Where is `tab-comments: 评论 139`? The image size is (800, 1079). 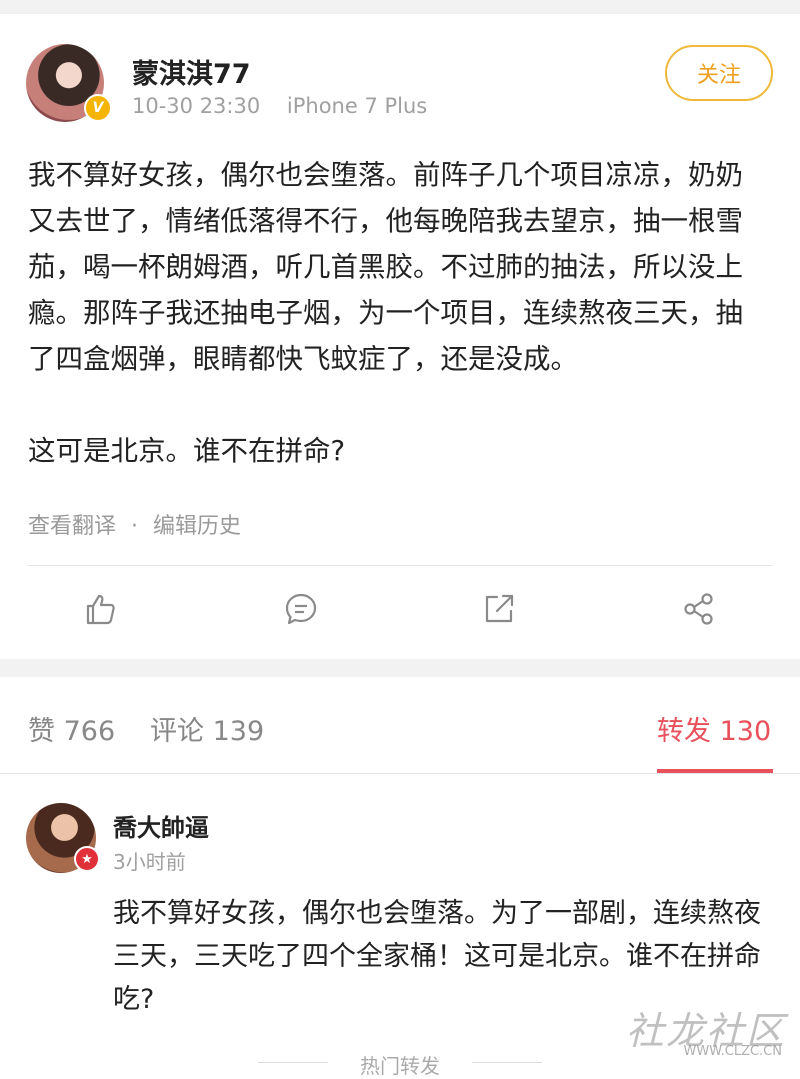
tab-comments: 评论 139 is located at coordinates (207, 728).